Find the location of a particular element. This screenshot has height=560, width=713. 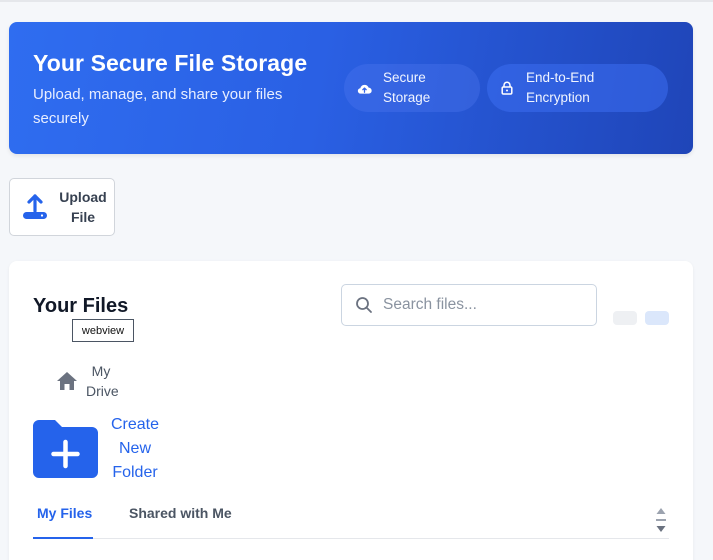

breadcrumb: My Drive is located at coordinates (87, 381).